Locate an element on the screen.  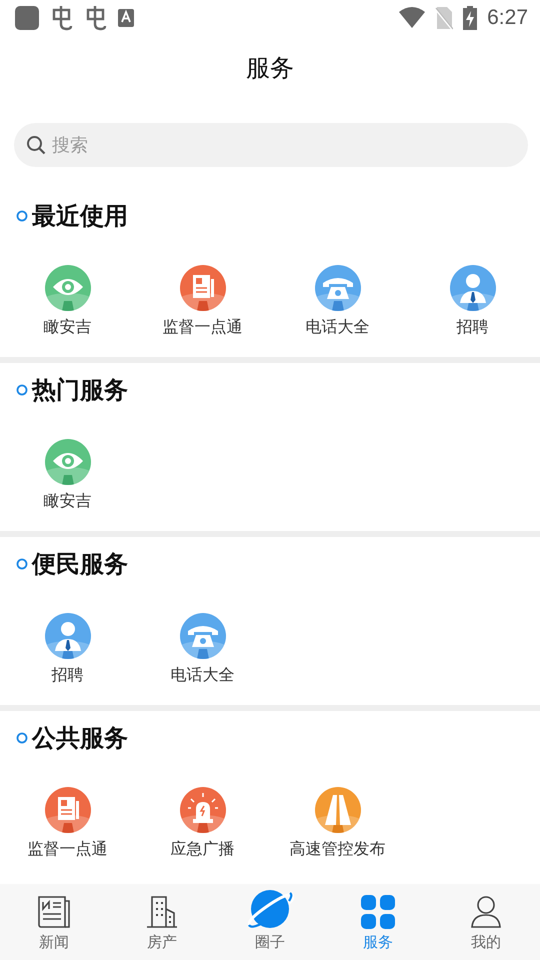
siren-icon is located at coordinates (203, 810).